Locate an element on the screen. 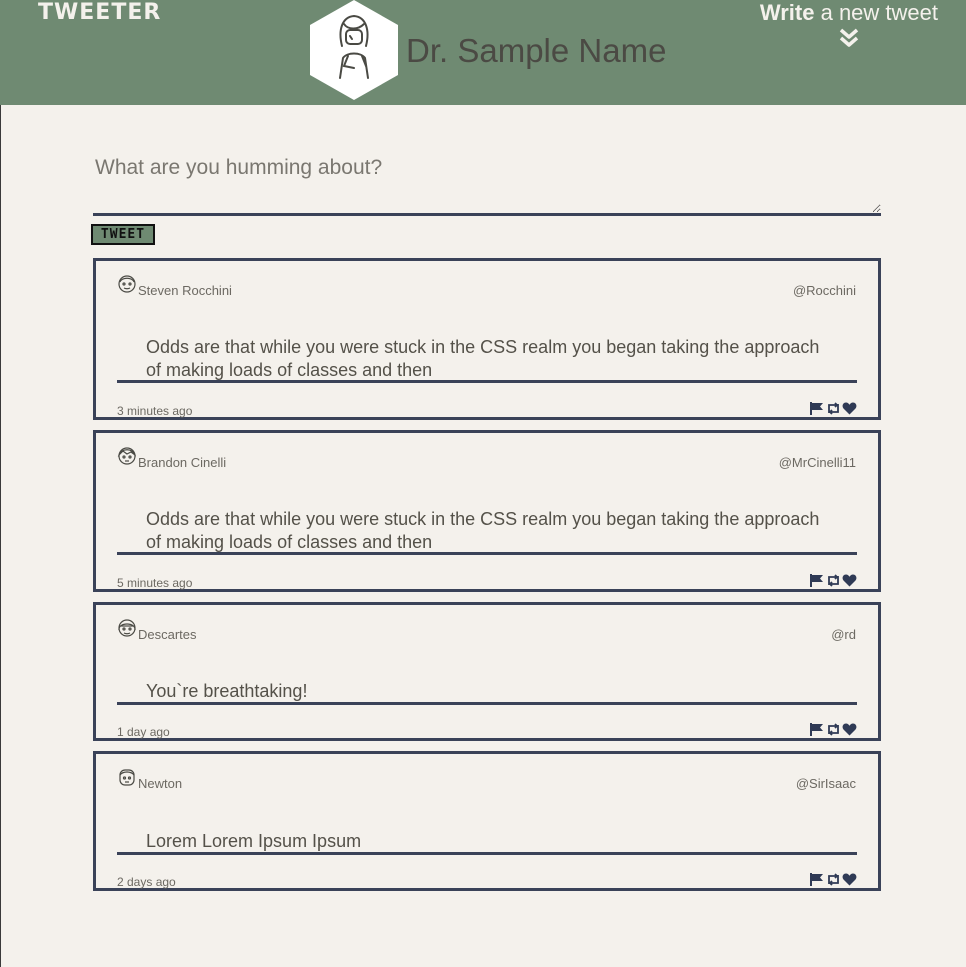 The image size is (966, 967). tweet-author: Brandon Cinelli is located at coordinates (182, 462).